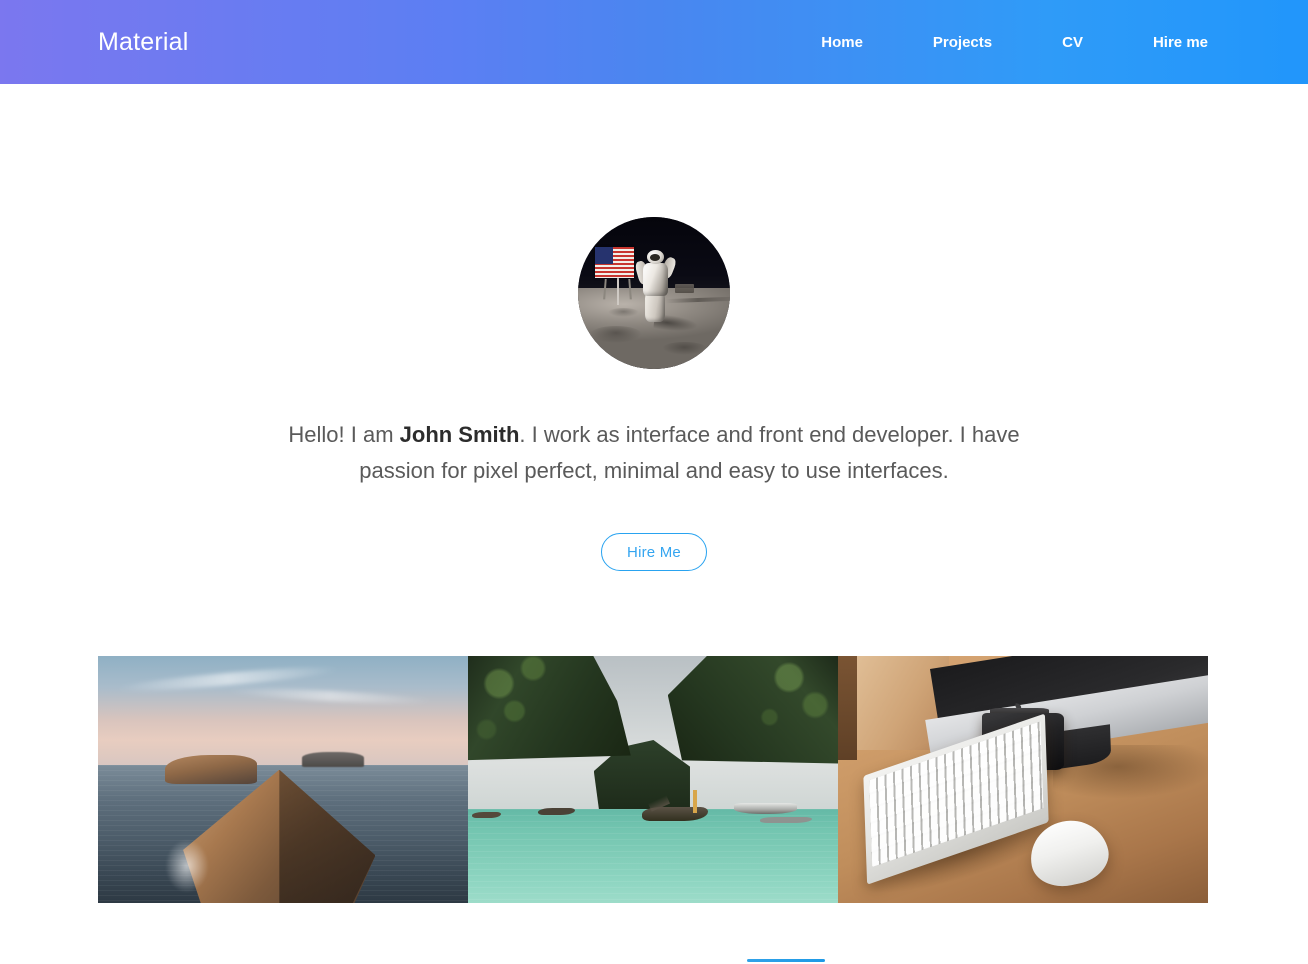 This screenshot has height=964, width=1308. What do you see at coordinates (186, 866) in the screenshot?
I see `sea-foam` at bounding box center [186, 866].